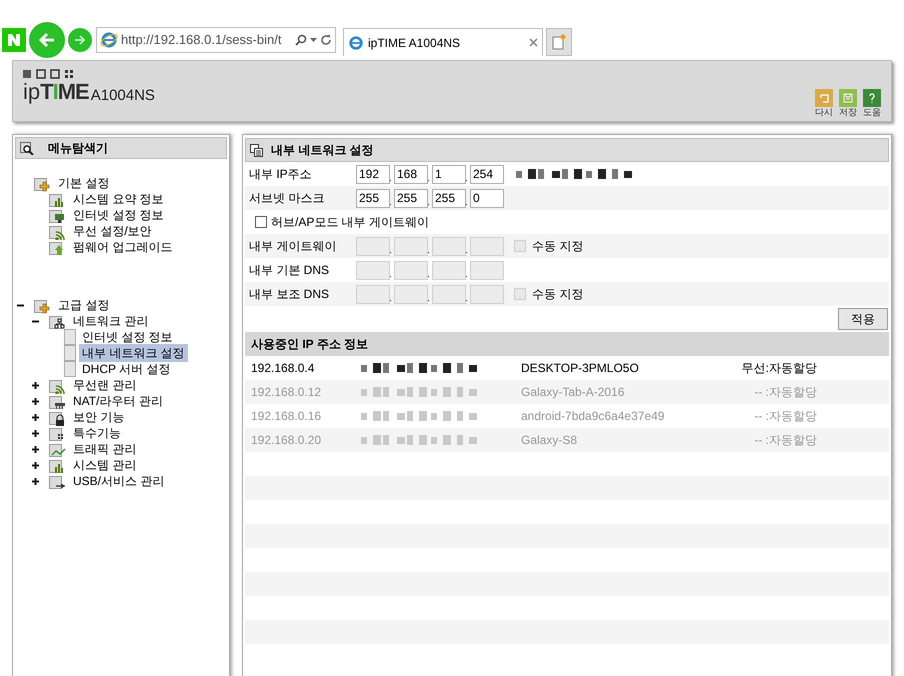 The image size is (904, 676). I want to click on table-cell-text: 192.168.0.20, so click(286, 440).